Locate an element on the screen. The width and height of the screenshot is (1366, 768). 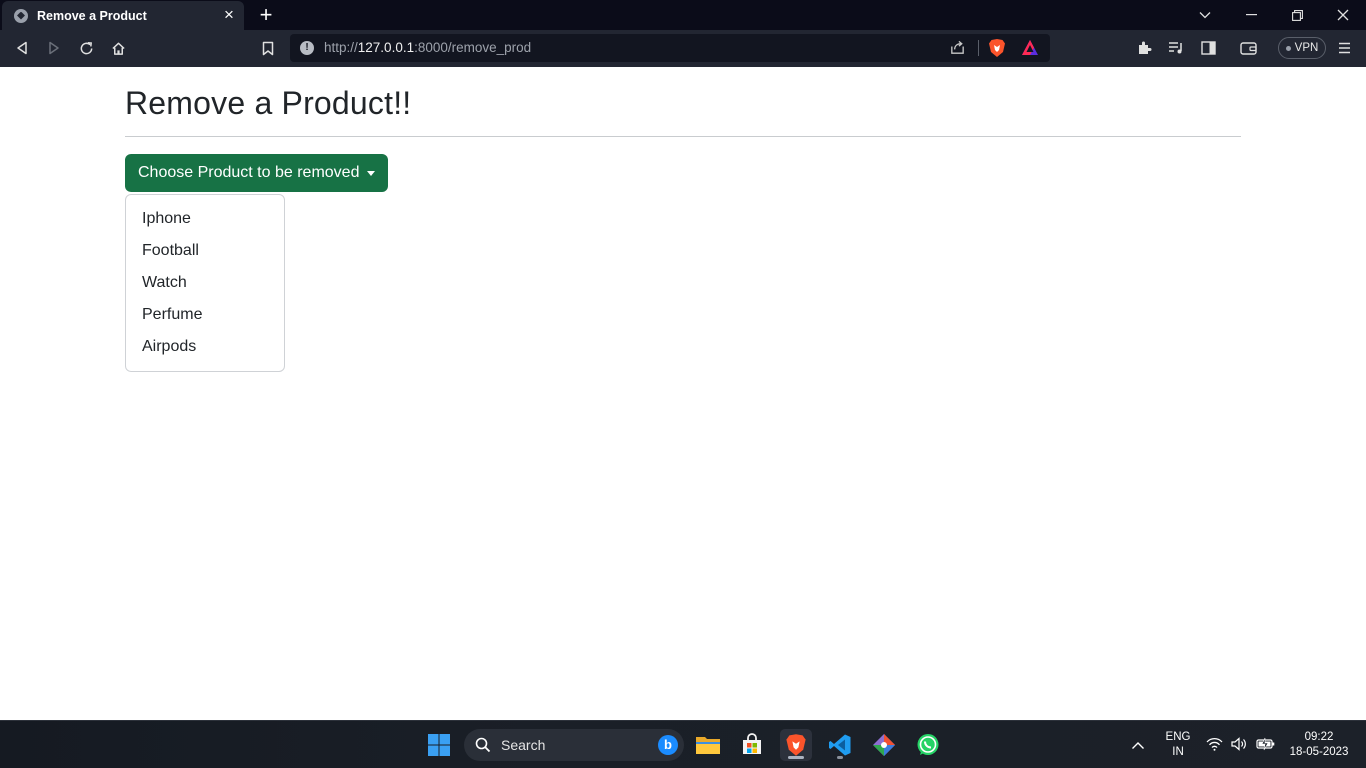
back-button is located at coordinates (22, 48).